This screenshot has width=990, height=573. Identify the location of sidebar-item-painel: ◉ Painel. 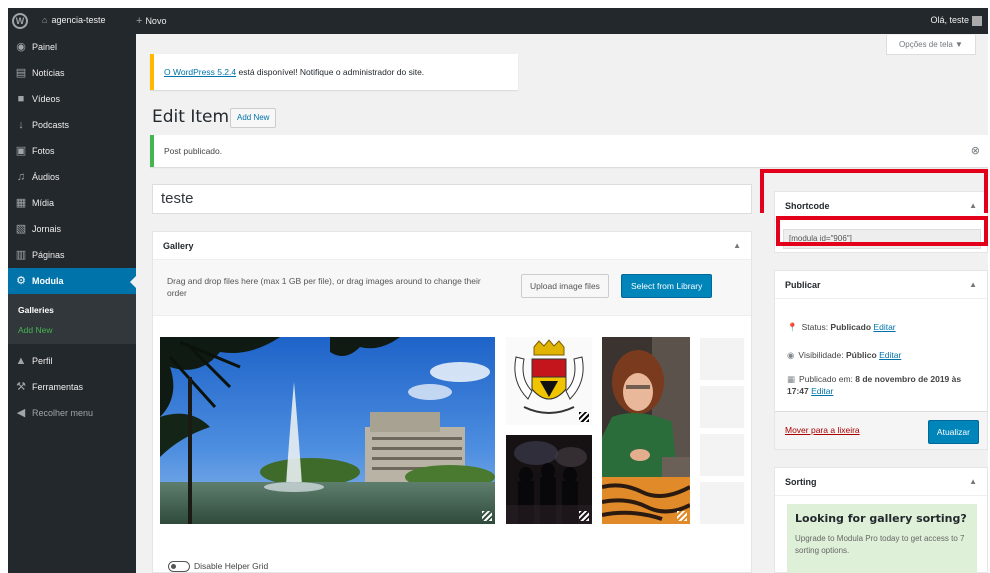
(72, 47).